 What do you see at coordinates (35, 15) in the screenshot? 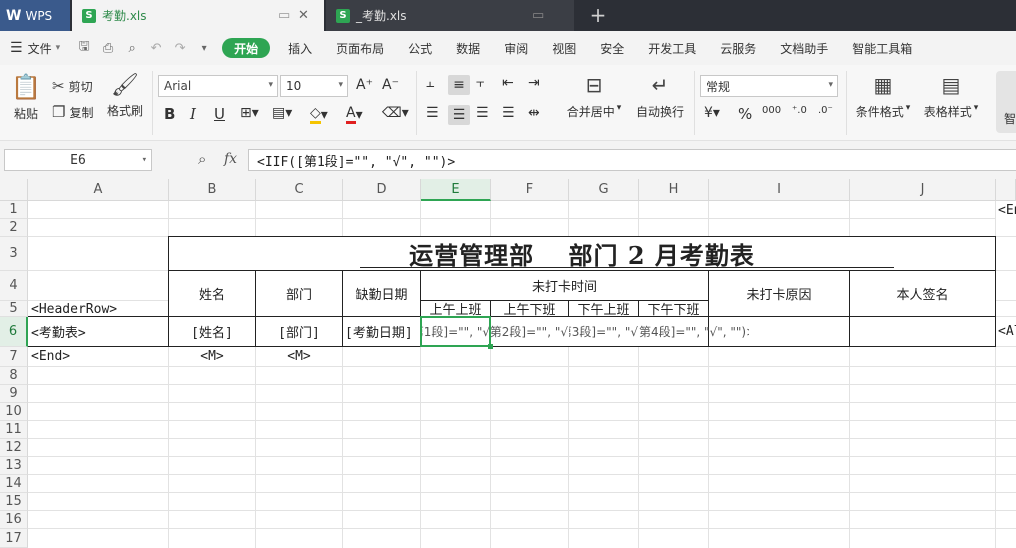
I see `wps-home-tab: W WPS` at bounding box center [35, 15].